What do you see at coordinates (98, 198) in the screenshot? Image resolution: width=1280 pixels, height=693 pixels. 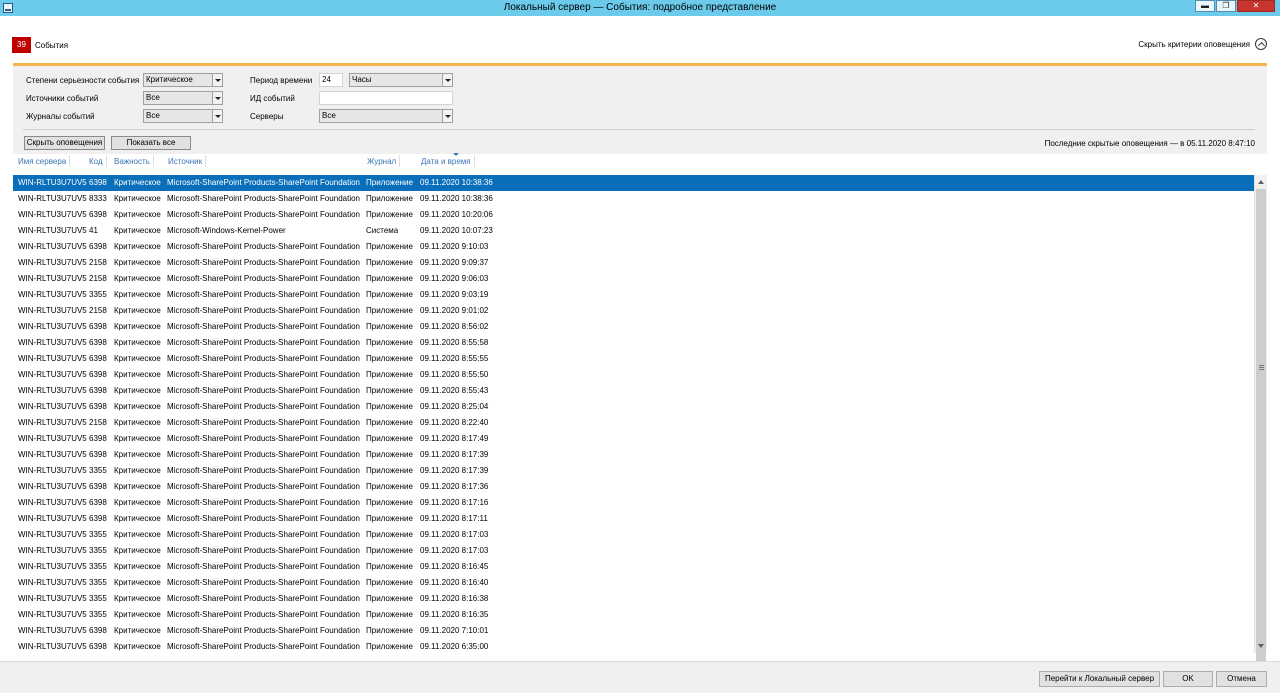 I see `cell-code: 8333` at bounding box center [98, 198].